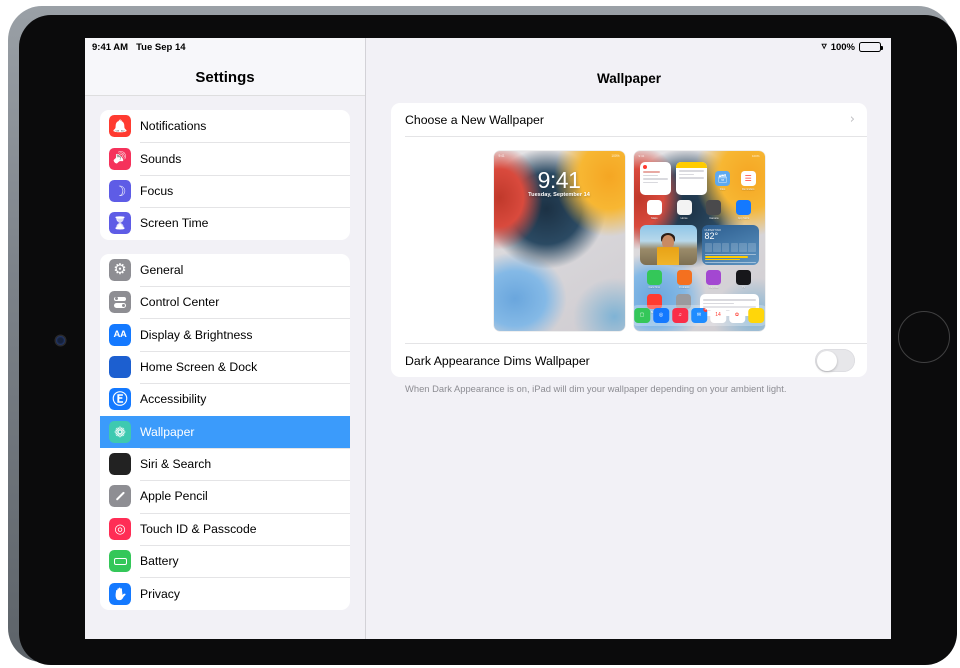  Describe the element at coordinates (120, 561) in the screenshot. I see `battery-icon` at that location.